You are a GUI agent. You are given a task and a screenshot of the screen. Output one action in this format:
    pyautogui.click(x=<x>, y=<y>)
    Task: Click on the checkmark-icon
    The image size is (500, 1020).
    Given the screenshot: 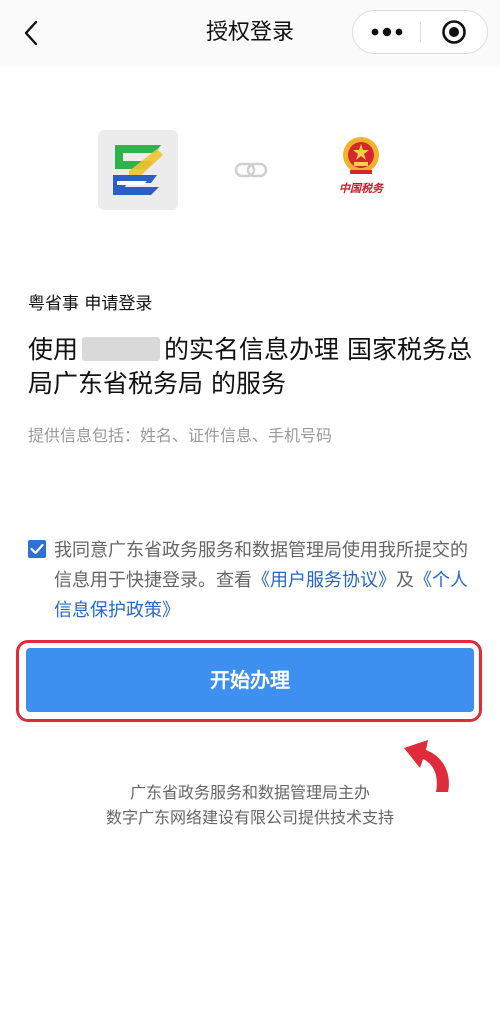 What is the action you would take?
    pyautogui.click(x=37, y=549)
    